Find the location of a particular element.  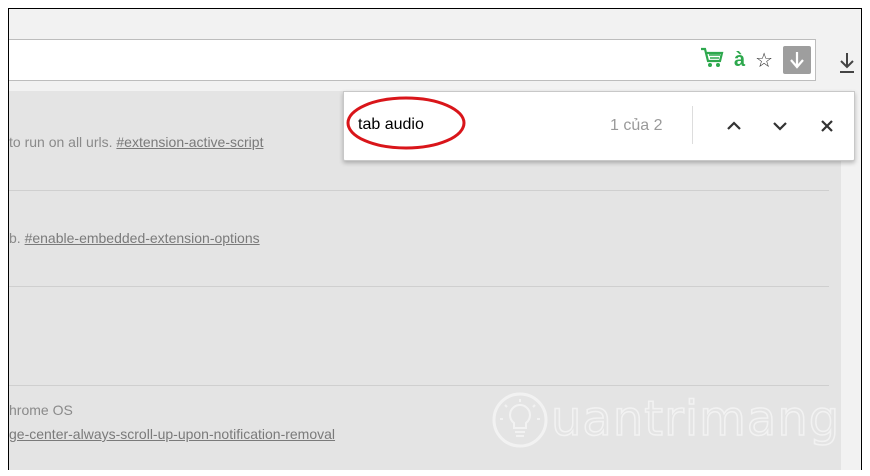

find-previous-button is located at coordinates (734, 126).